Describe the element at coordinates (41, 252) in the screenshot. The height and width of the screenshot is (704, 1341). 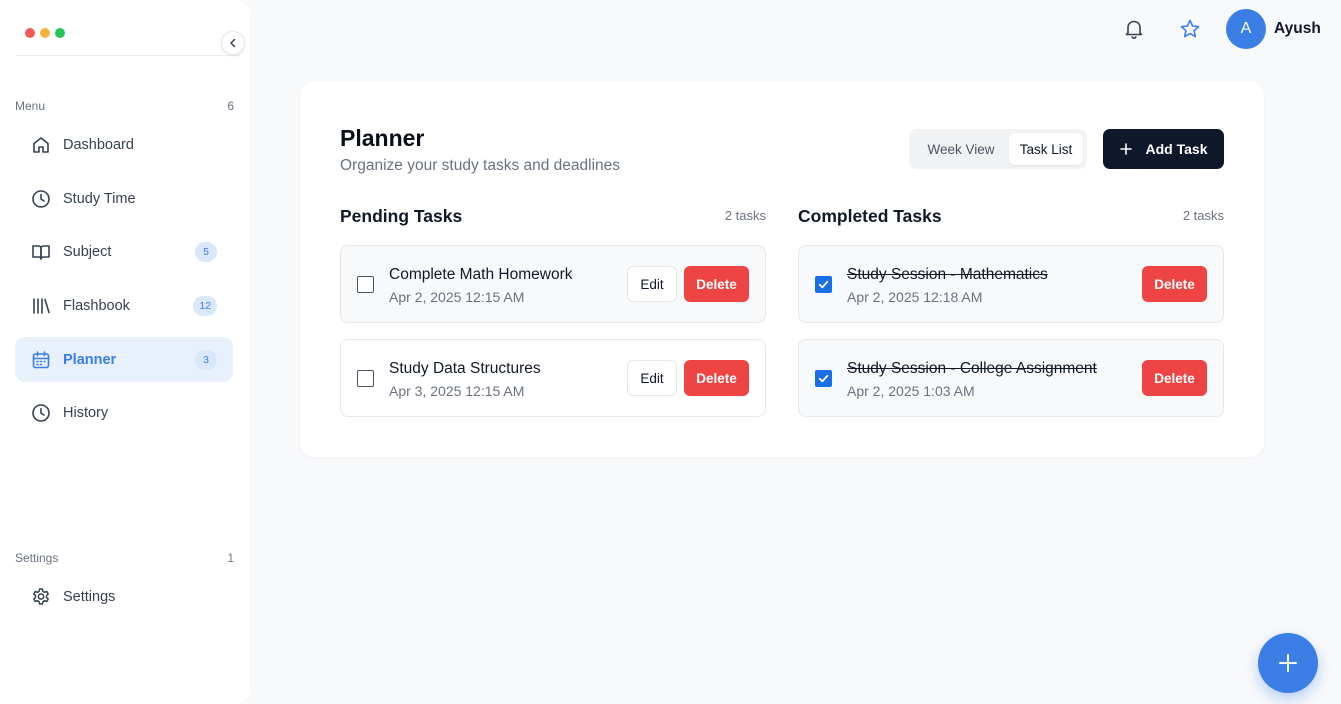
I see `book-icon` at that location.